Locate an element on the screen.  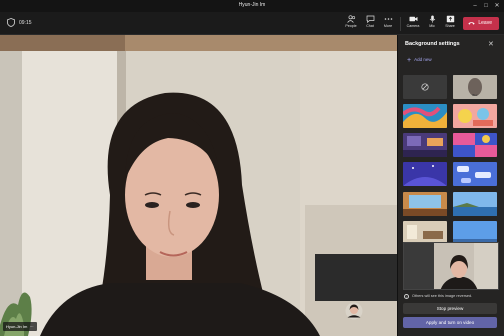
call-timer: 09:15 is located at coordinates (25, 23).